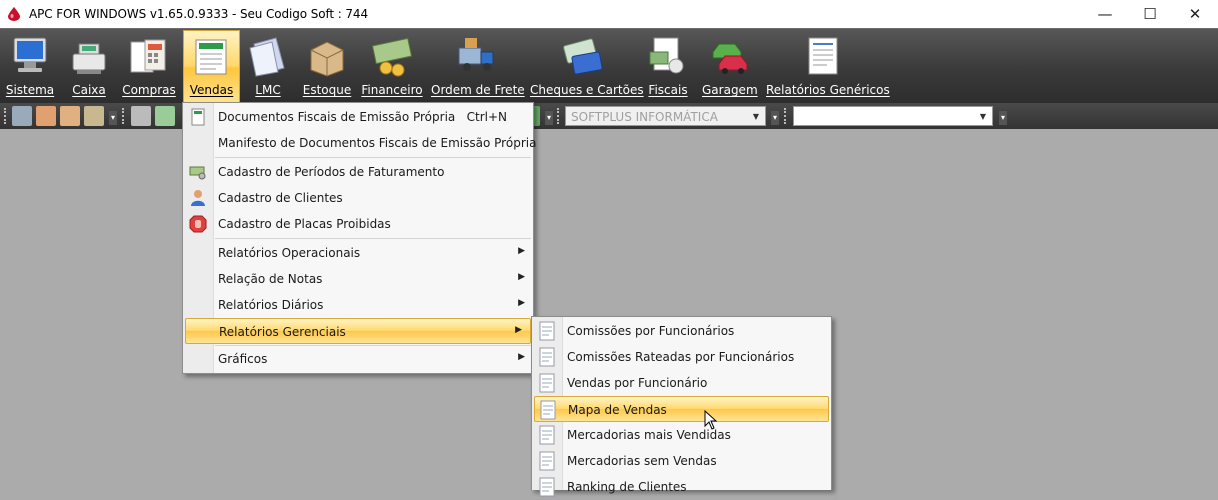  What do you see at coordinates (358, 253) in the screenshot?
I see `menu-item-relatorios-operacionais: Relatórios Operacionais ▶` at bounding box center [358, 253].